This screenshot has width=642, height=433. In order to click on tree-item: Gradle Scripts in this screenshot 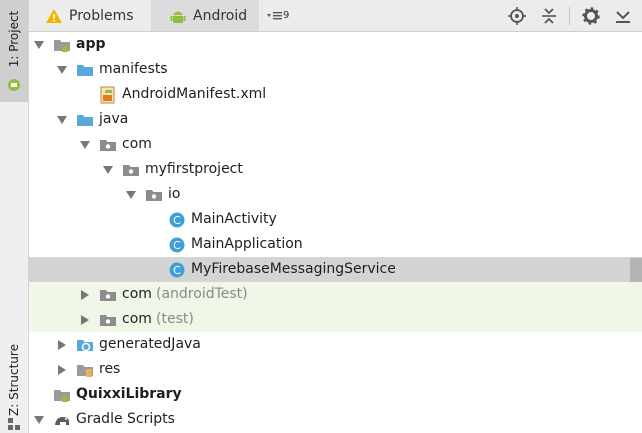, I will do `click(335, 419)`.